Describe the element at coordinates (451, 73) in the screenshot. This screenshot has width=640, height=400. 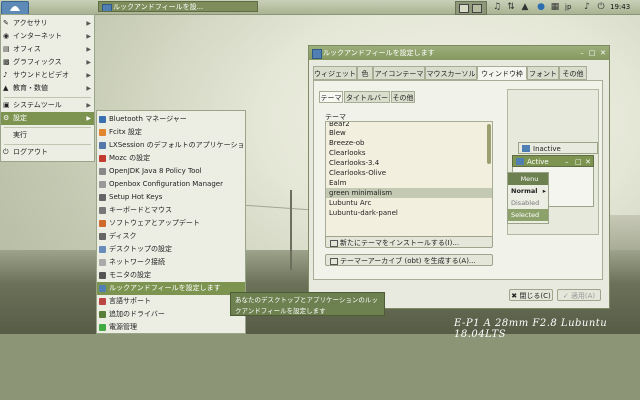
I see `tab-mouse-cursor: マウスカーソル` at that location.